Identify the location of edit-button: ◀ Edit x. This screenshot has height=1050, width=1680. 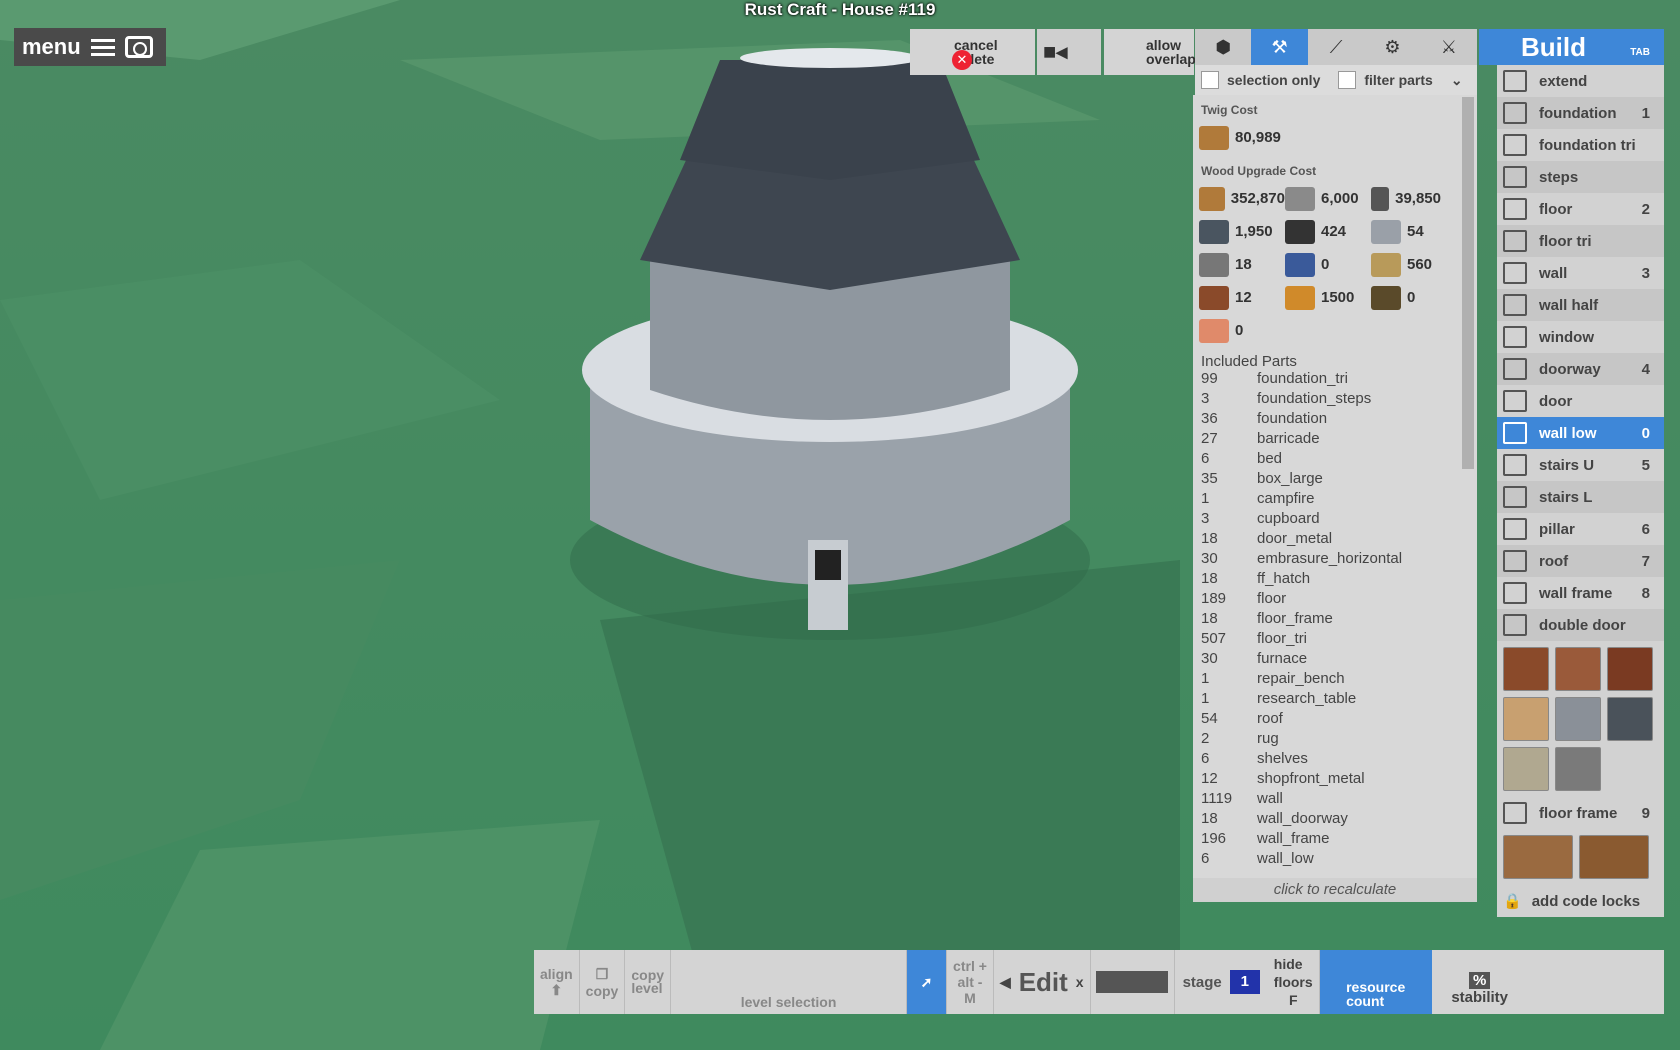
(1042, 982).